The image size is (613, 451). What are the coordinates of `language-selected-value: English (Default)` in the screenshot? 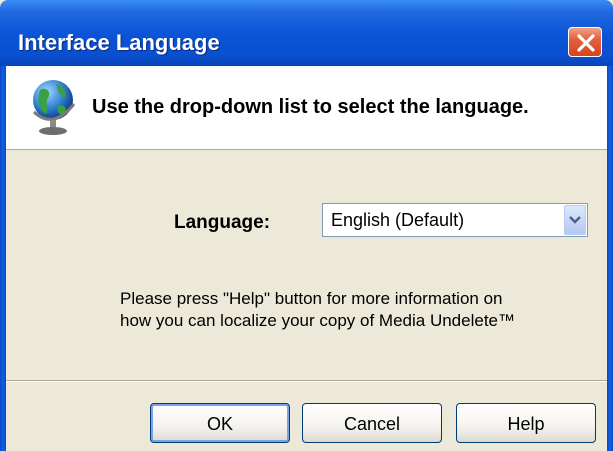 It's located at (398, 220).